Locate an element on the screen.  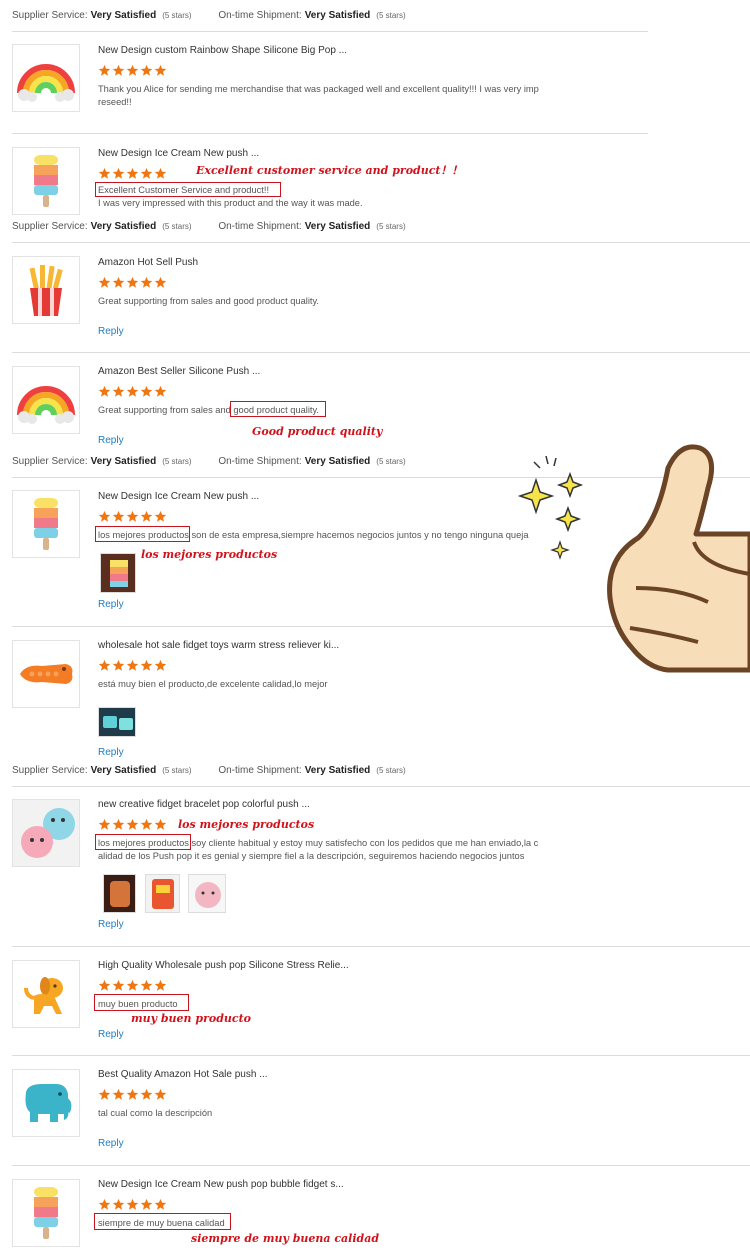
thumbs-up-icon is located at coordinates (634, 558).